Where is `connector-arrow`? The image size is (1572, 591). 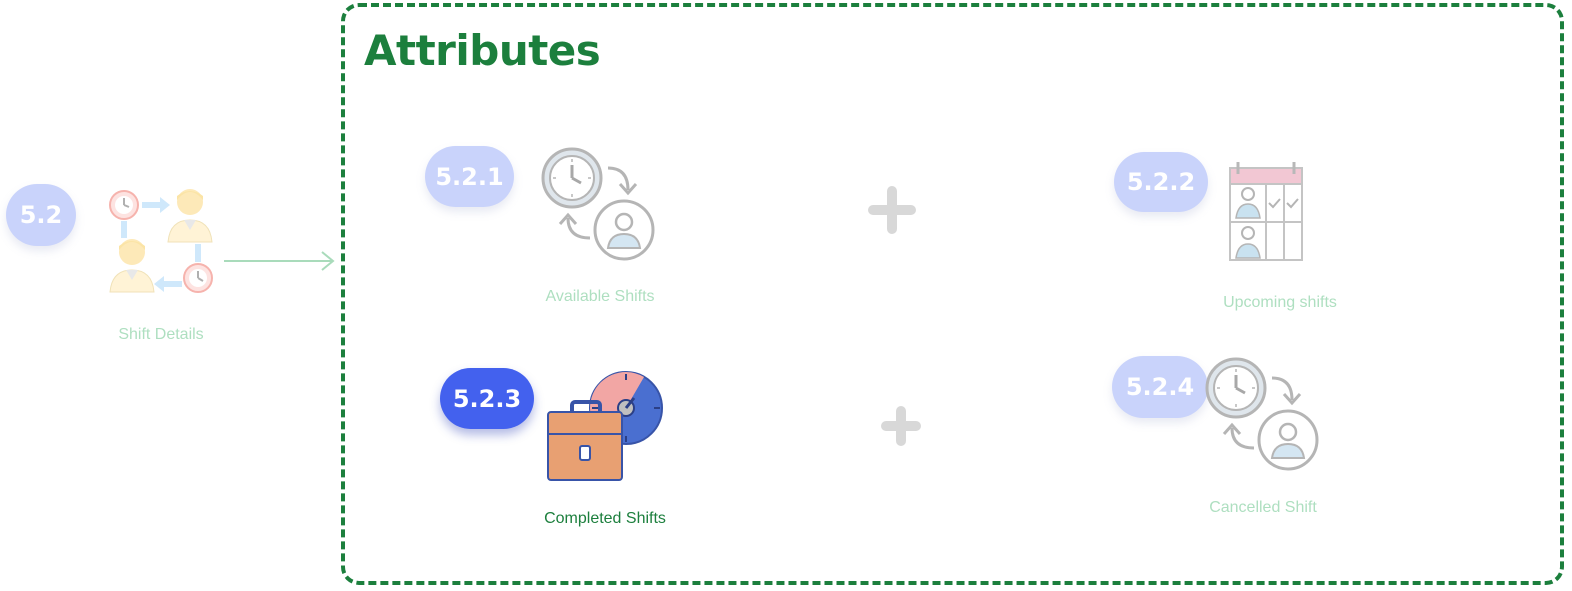
connector-arrow is located at coordinates (279, 261).